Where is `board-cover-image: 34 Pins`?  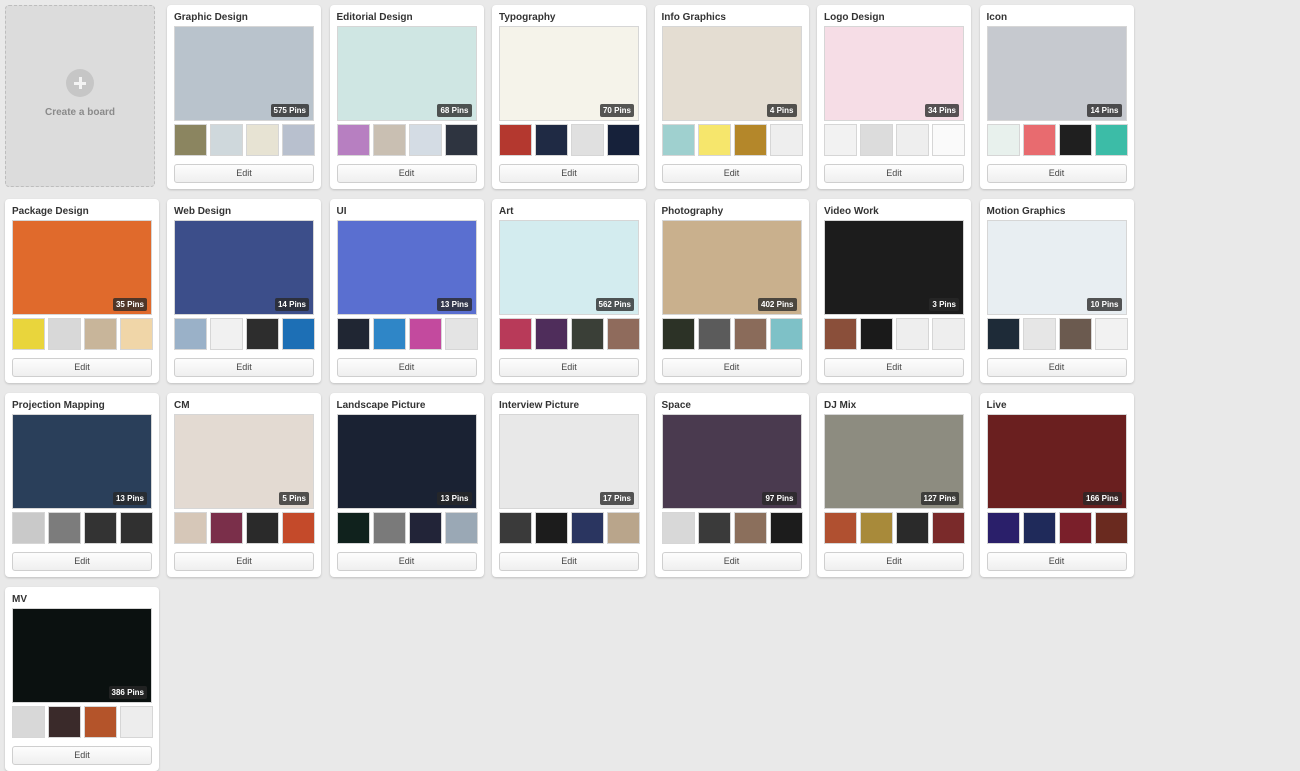
board-cover-image: 34 Pins is located at coordinates (894, 73).